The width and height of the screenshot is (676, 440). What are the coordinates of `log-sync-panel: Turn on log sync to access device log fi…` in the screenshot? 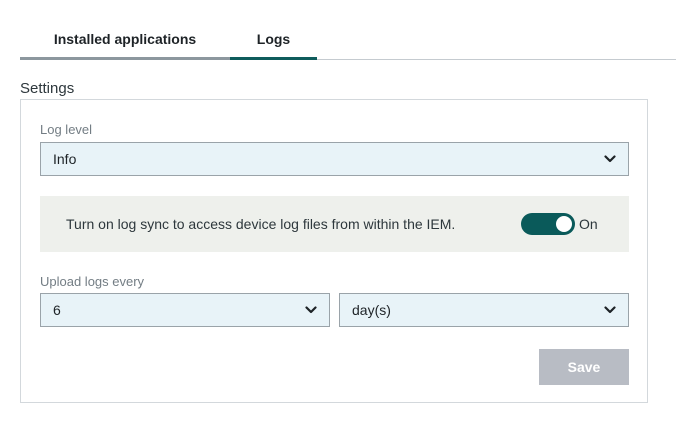 It's located at (334, 224).